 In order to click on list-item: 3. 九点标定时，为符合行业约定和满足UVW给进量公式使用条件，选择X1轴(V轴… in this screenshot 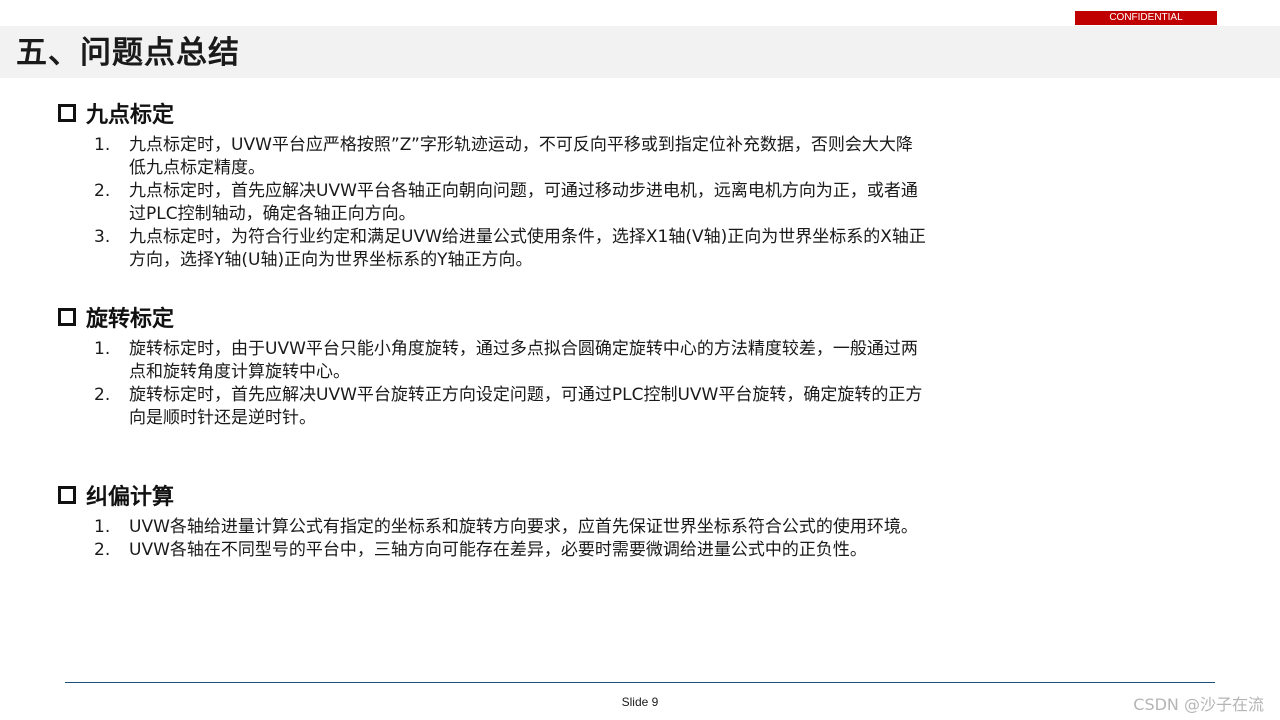, I will do `click(511, 249)`.